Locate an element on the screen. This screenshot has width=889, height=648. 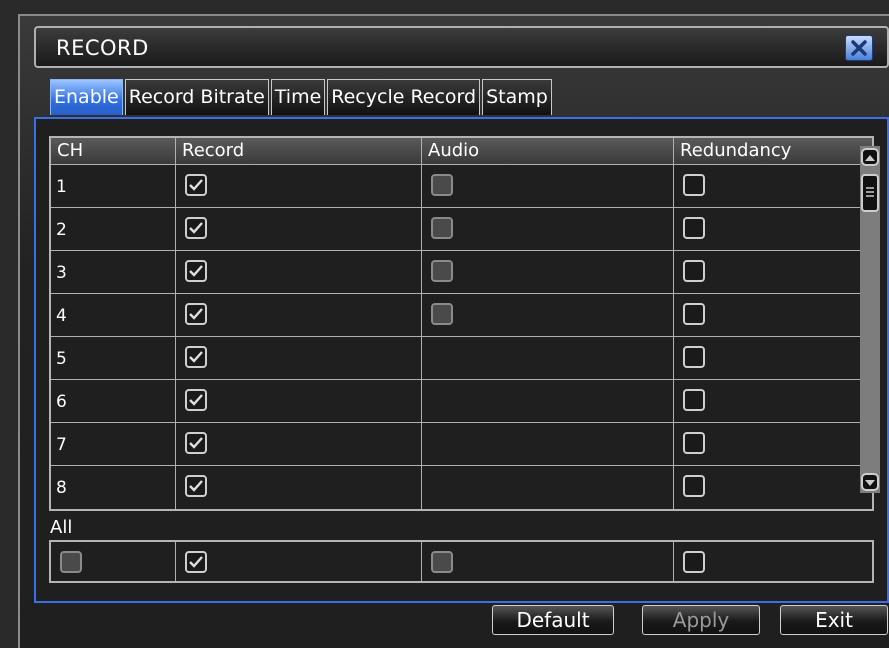
all-record-checkbox is located at coordinates (196, 562).